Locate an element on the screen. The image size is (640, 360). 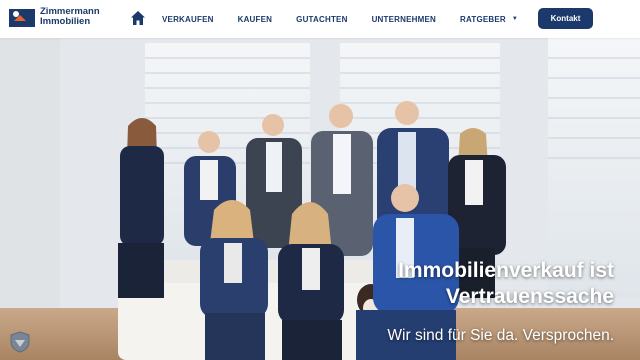
nav-item-unternehmen: UNTERNEHMEN is located at coordinates (404, 19).